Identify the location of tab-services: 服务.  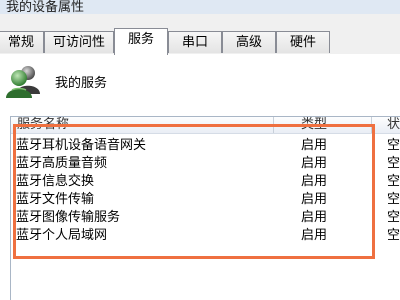
(141, 41).